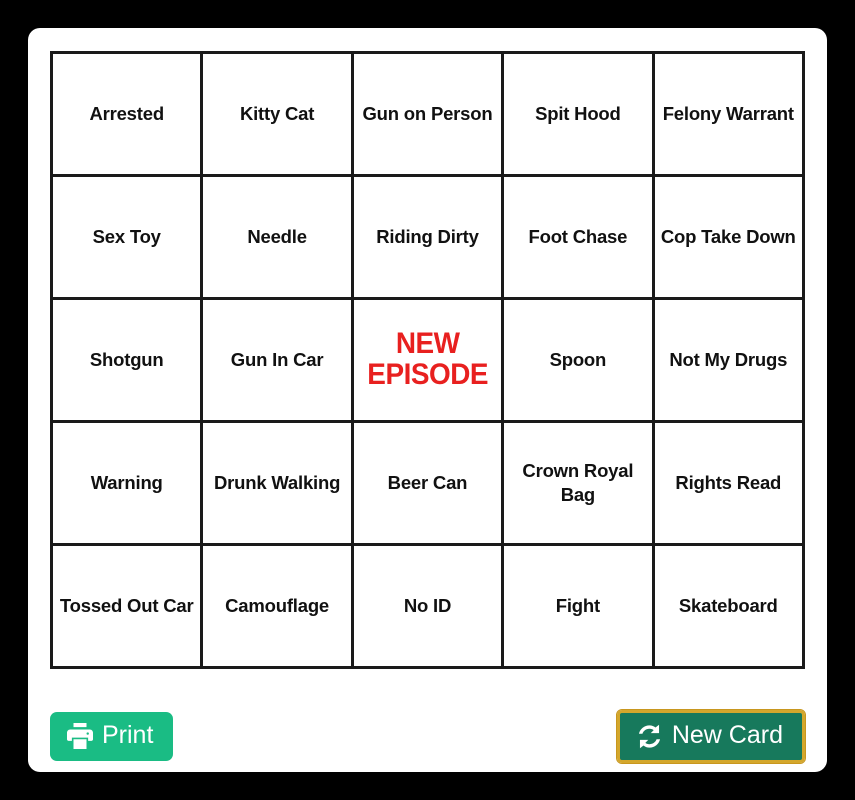  I want to click on bingo-cell: Spoon, so click(578, 360).